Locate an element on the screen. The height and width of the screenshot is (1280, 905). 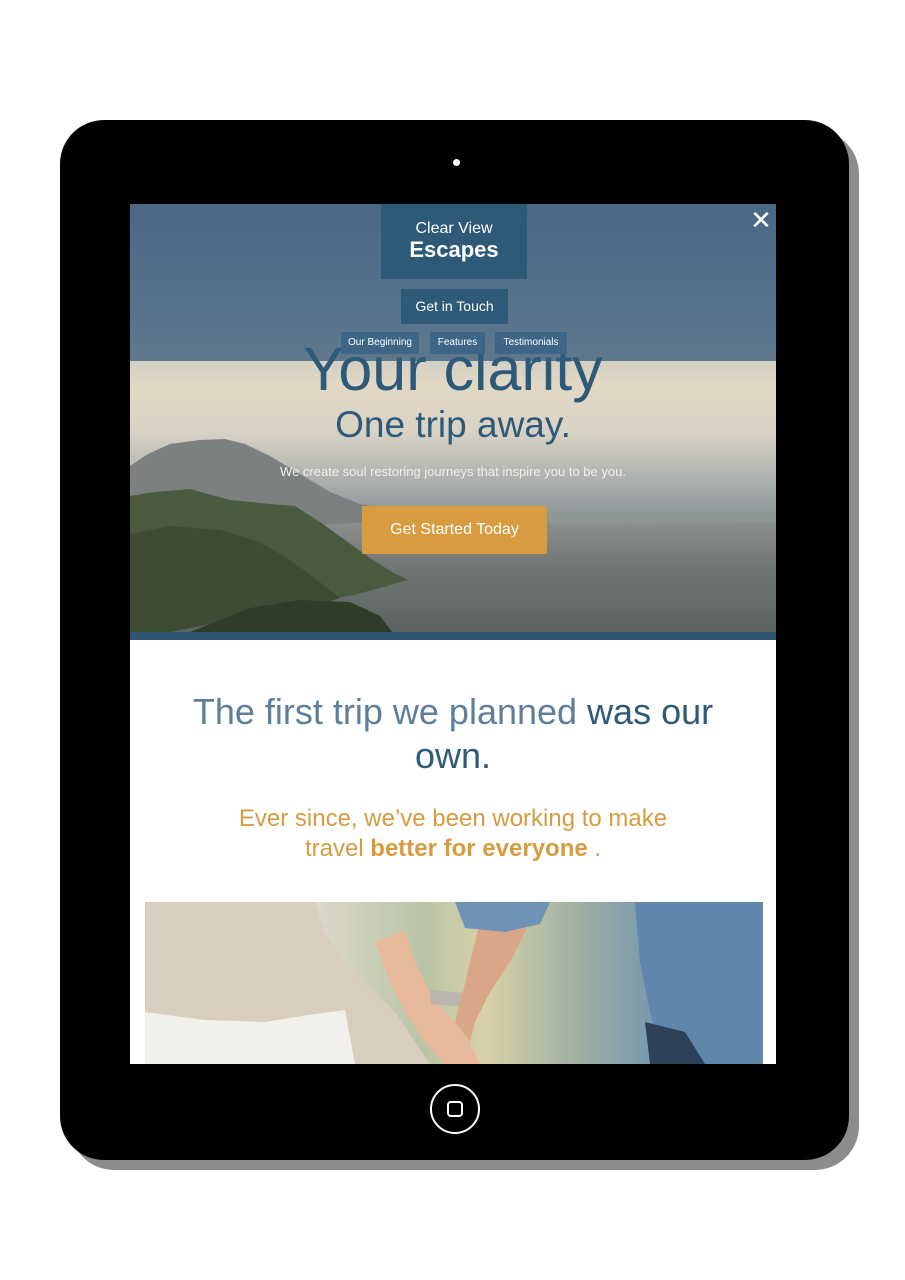
story-title: The first trip we planned was our own. is located at coordinates (453, 734).